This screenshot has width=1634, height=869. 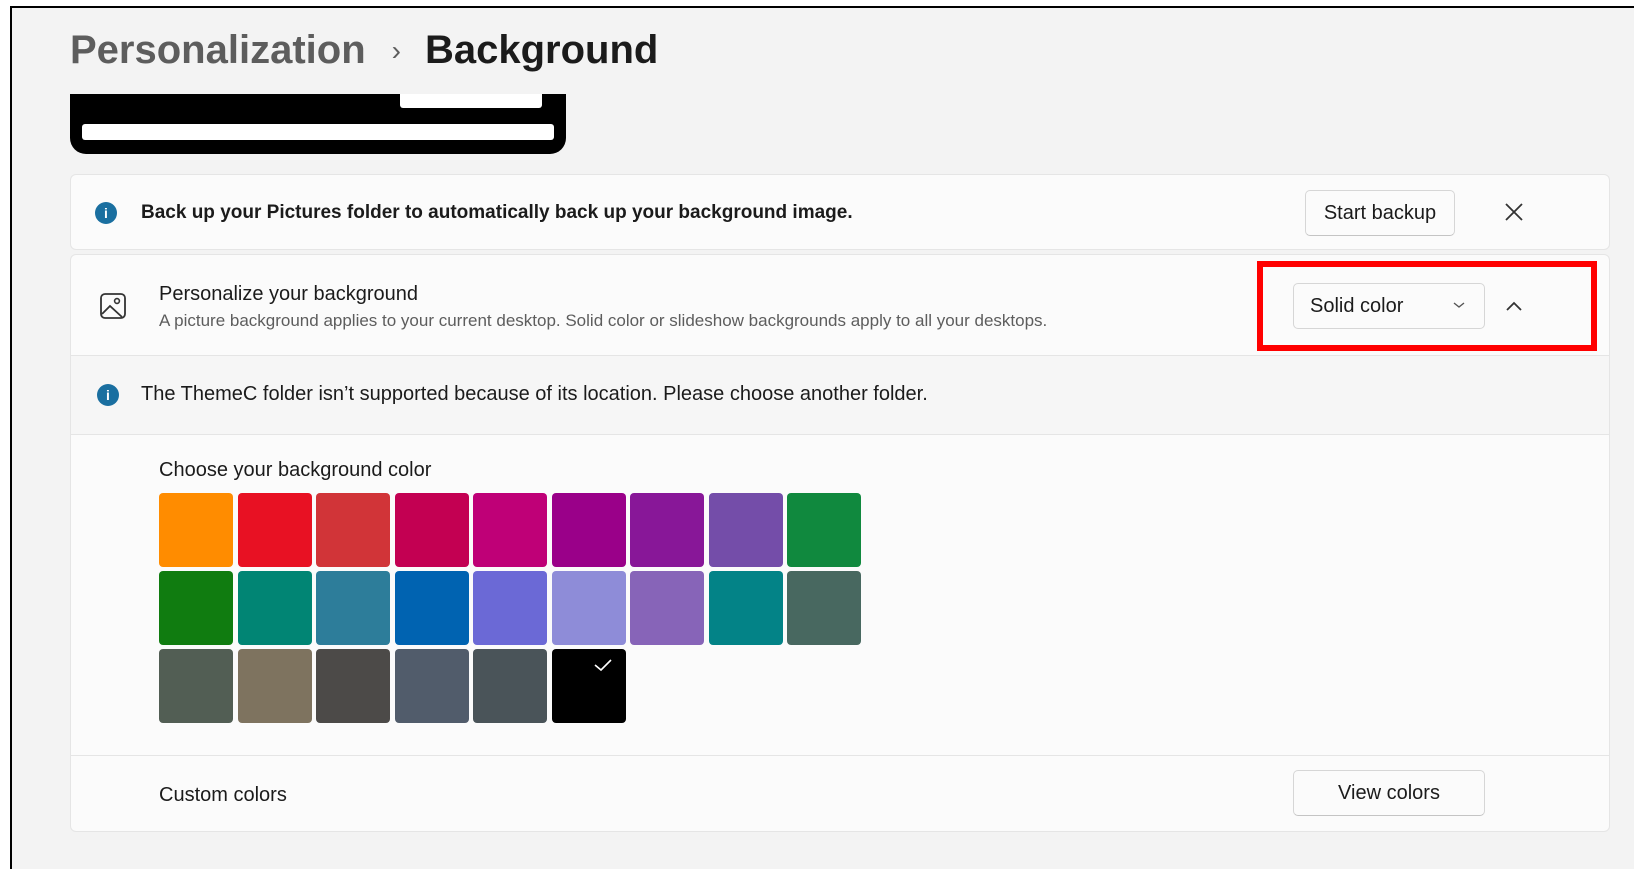 What do you see at coordinates (295, 470) in the screenshot?
I see `color-section-label: Choose your background color` at bounding box center [295, 470].